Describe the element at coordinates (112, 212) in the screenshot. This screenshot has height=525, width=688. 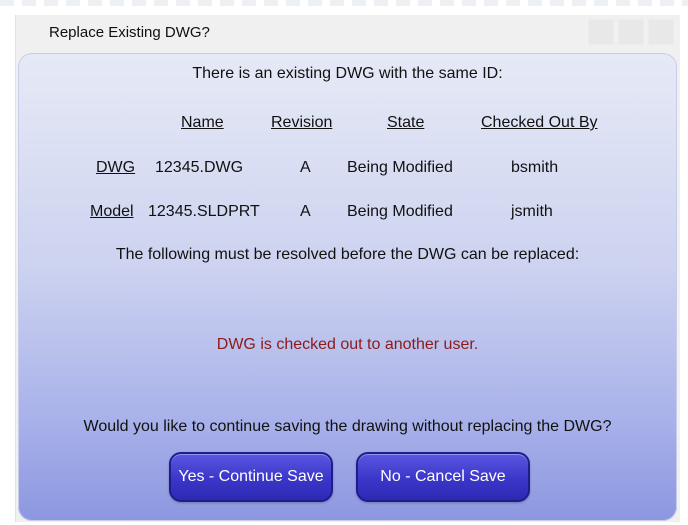
I see `row-label-model: Model` at that location.